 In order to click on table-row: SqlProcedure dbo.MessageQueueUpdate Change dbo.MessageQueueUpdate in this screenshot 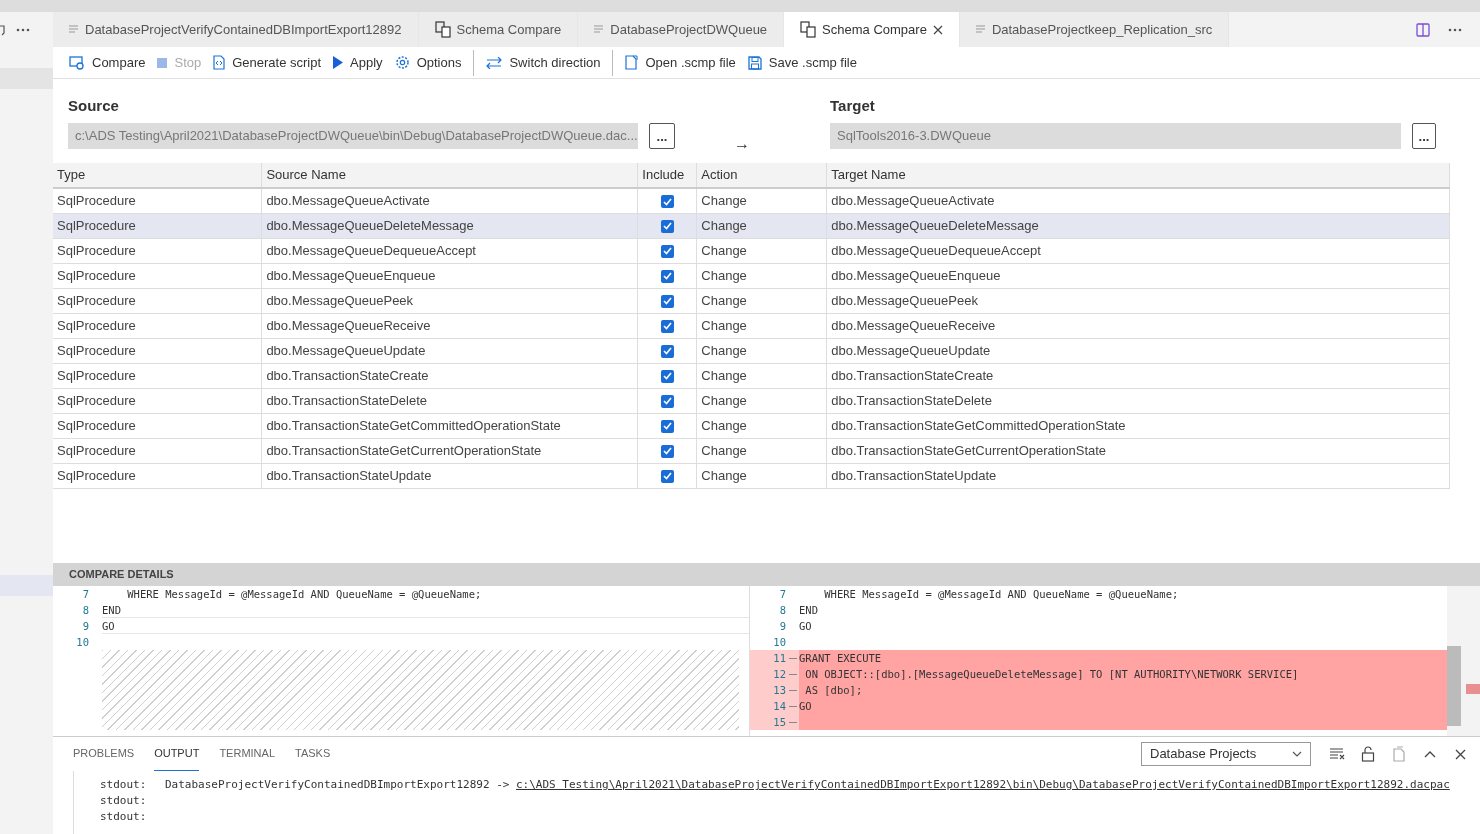, I will do `click(751, 350)`.